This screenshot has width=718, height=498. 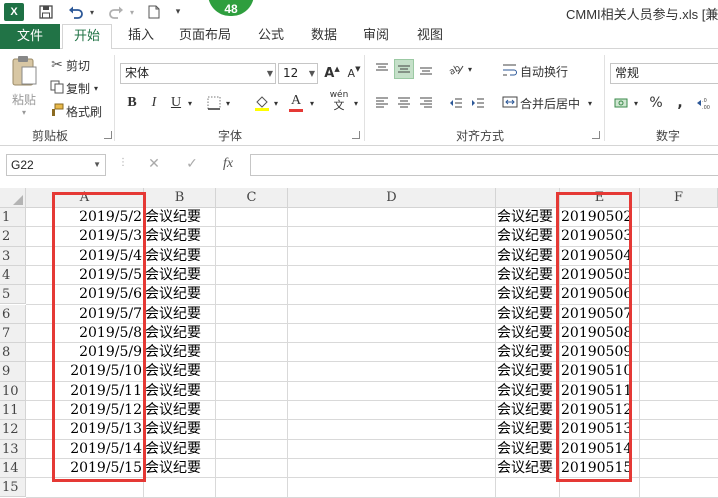 What do you see at coordinates (470, 69) in the screenshot?
I see `orientation-dropdown-icon: ▾` at bounding box center [470, 69].